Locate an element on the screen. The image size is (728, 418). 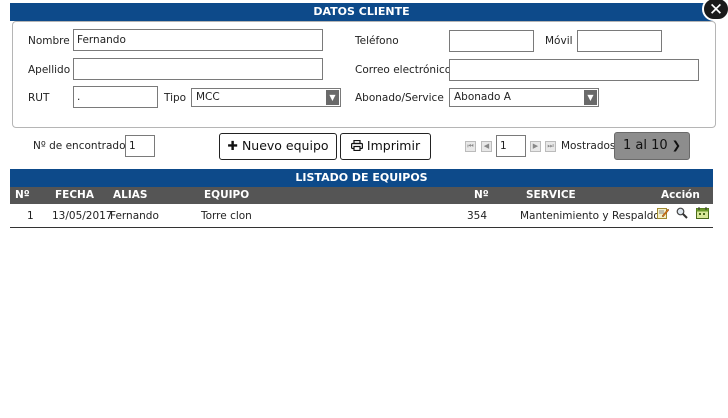
chevron-down-icon: ❯ is located at coordinates (676, 145).